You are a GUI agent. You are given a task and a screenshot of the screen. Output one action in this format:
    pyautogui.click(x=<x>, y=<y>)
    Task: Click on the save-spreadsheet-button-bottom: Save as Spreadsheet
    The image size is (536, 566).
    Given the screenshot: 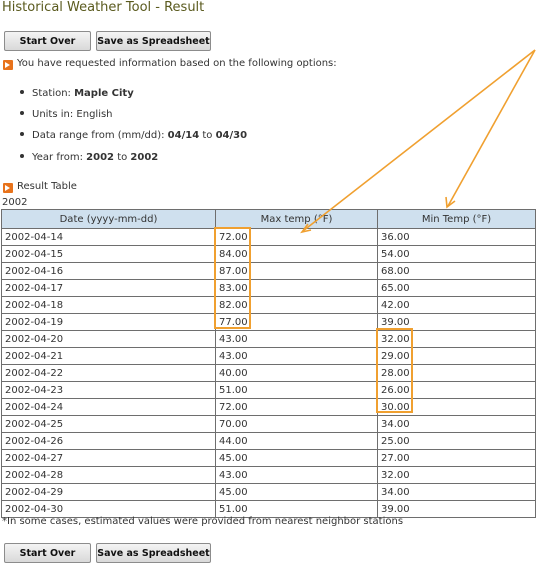 What is the action you would take?
    pyautogui.click(x=153, y=553)
    